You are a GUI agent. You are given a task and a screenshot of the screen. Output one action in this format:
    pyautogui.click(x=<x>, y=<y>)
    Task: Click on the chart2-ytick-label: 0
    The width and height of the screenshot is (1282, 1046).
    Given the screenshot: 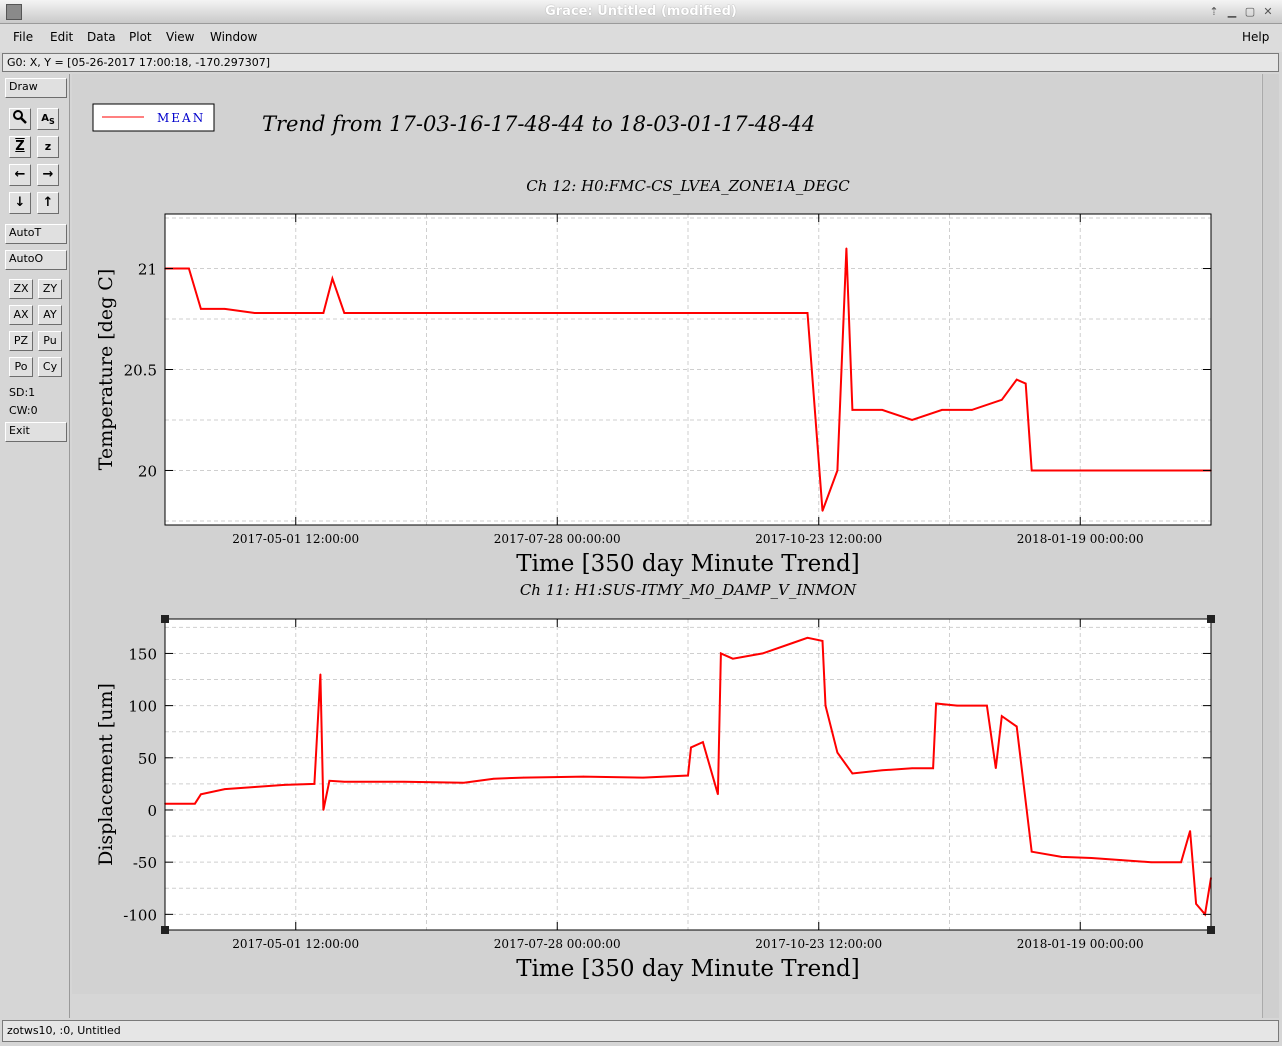 What is the action you would take?
    pyautogui.click(x=152, y=811)
    